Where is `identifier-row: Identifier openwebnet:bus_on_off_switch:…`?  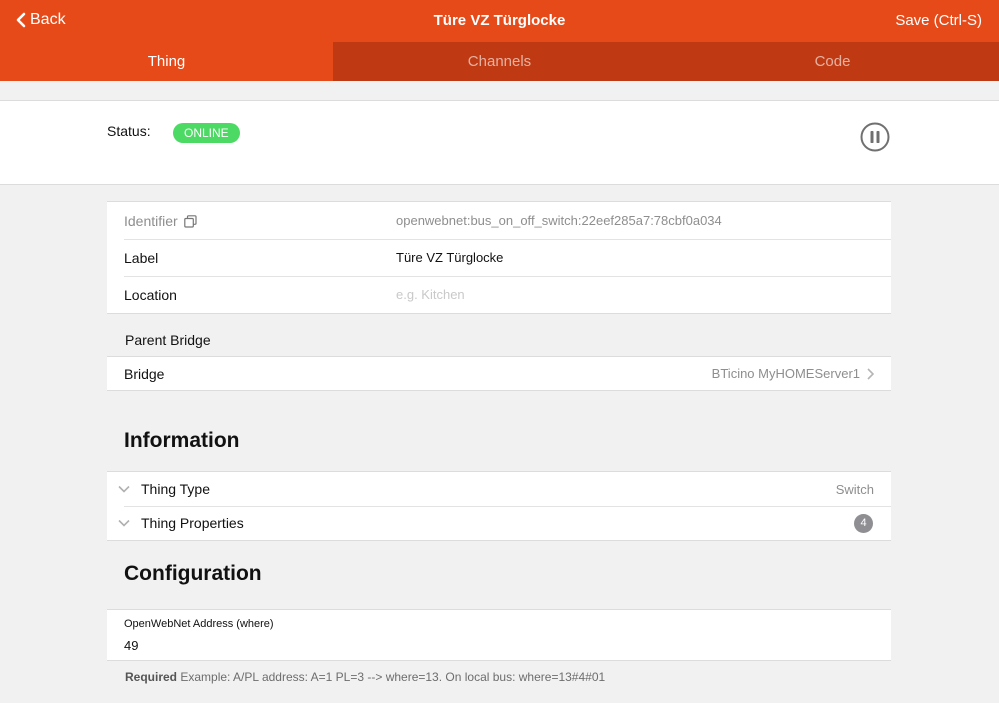
identifier-row: Identifier openwebnet:bus_on_off_switch:… is located at coordinates (499, 220).